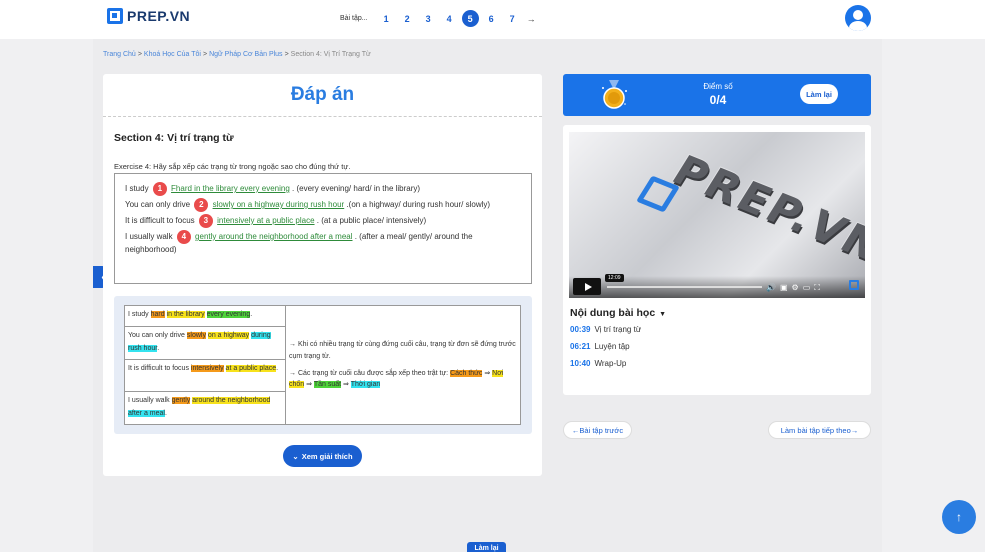 The height and width of the screenshot is (552, 985). I want to click on question-number-badge: 4, so click(183, 237).